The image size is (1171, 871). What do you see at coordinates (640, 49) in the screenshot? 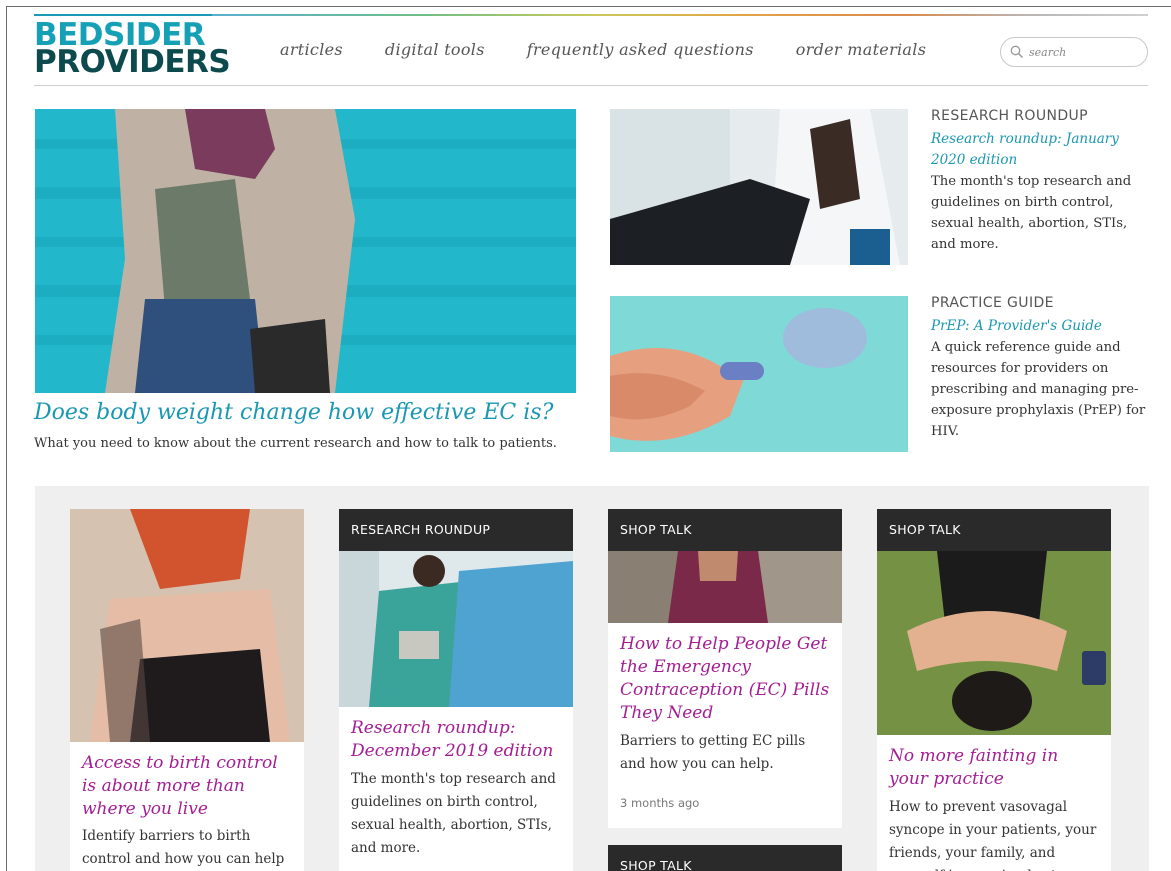
I see `nav-faq: frequently asked questions` at bounding box center [640, 49].